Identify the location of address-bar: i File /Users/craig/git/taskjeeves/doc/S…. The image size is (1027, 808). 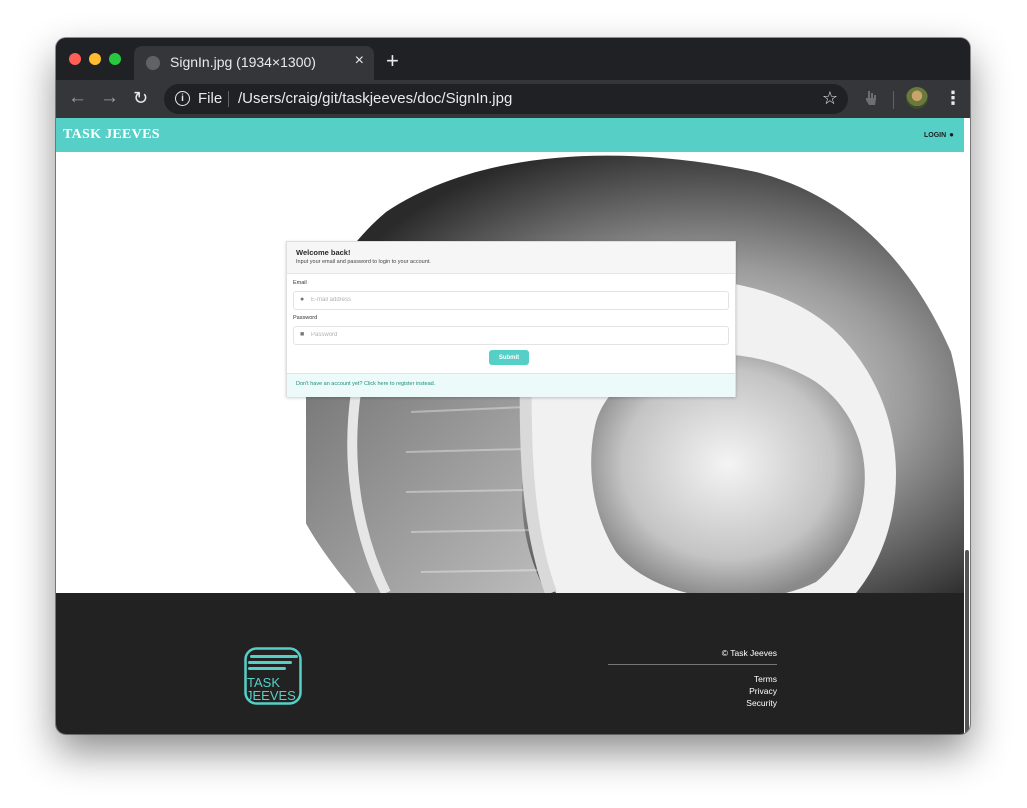
(506, 99).